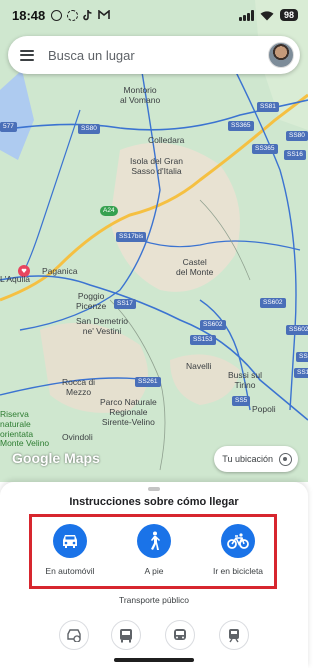 The image size is (320, 668). I want to click on road-badge-ss81: SS81, so click(268, 107).